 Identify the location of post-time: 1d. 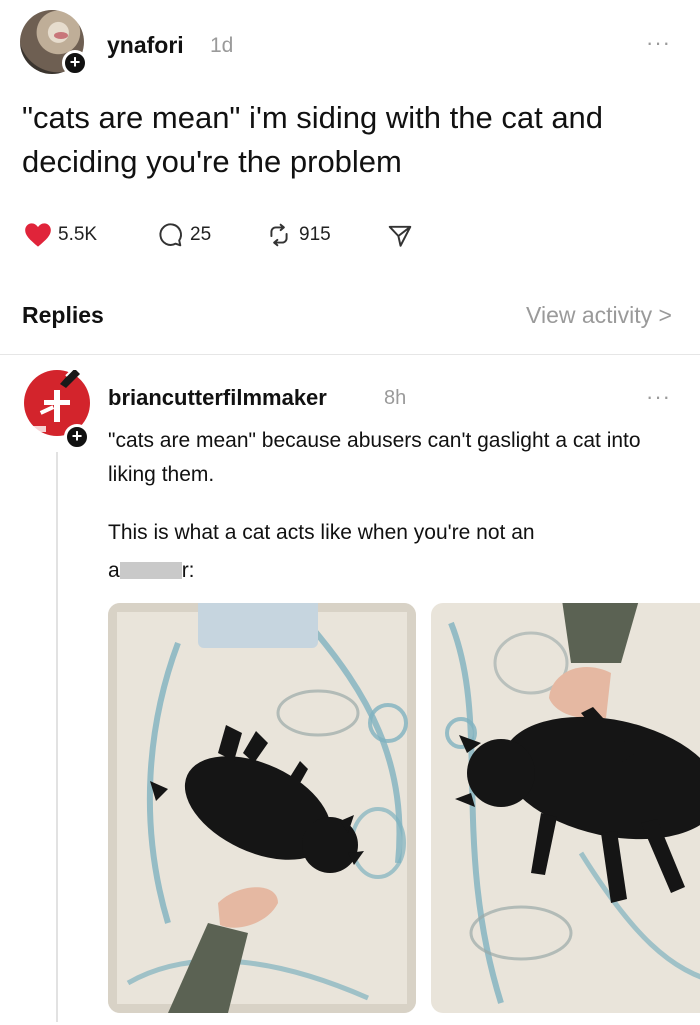
(222, 45).